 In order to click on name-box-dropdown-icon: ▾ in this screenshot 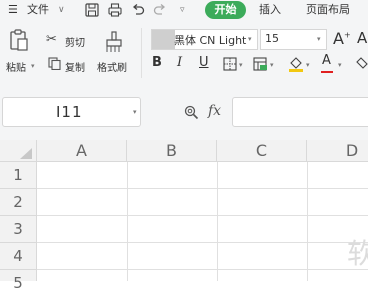, I will do `click(135, 112)`.